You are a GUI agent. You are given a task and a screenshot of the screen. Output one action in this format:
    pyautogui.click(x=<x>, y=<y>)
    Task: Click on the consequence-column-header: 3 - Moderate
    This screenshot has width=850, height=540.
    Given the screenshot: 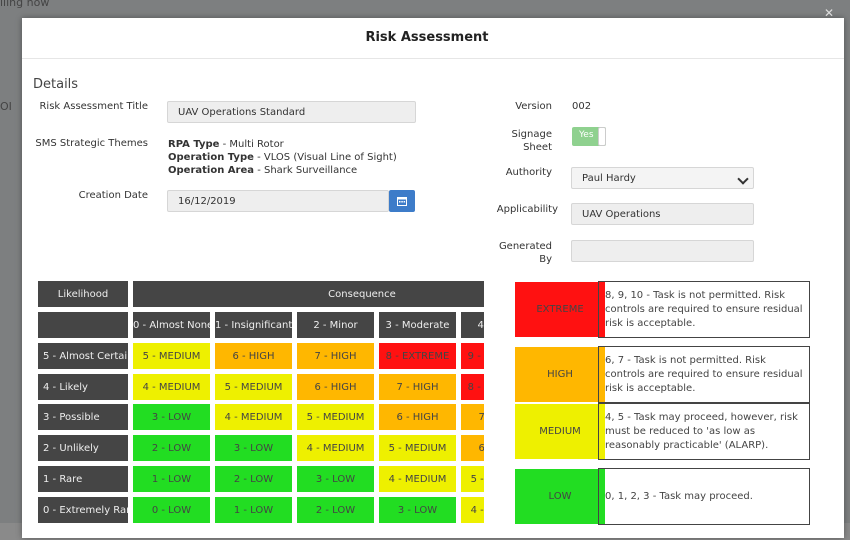 What is the action you would take?
    pyautogui.click(x=417, y=325)
    